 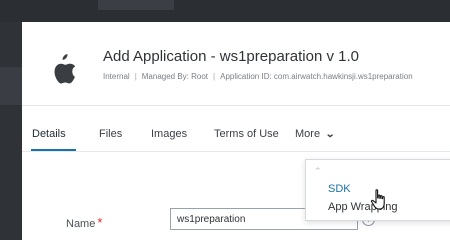 I want to click on top-nav-bar, so click(x=225, y=11).